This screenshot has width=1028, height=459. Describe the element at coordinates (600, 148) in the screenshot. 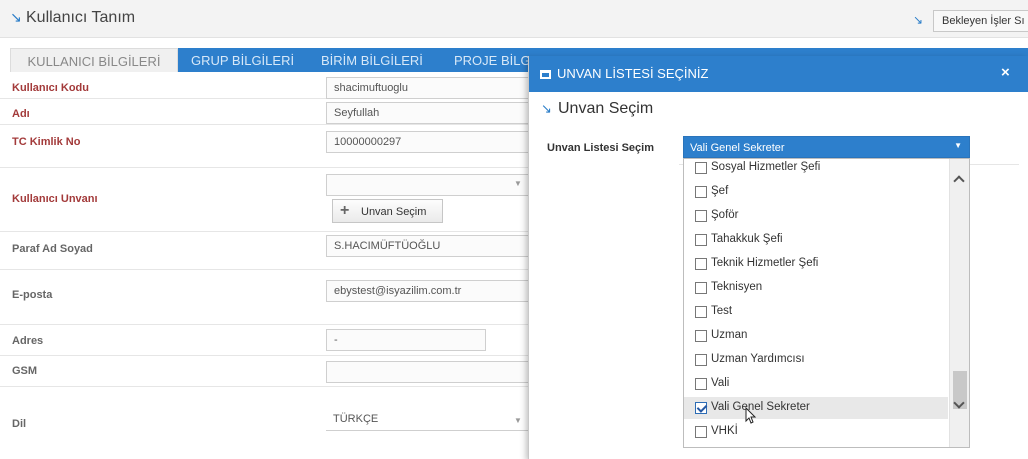

I see `select-label: Unvan Listesi Seçim` at that location.